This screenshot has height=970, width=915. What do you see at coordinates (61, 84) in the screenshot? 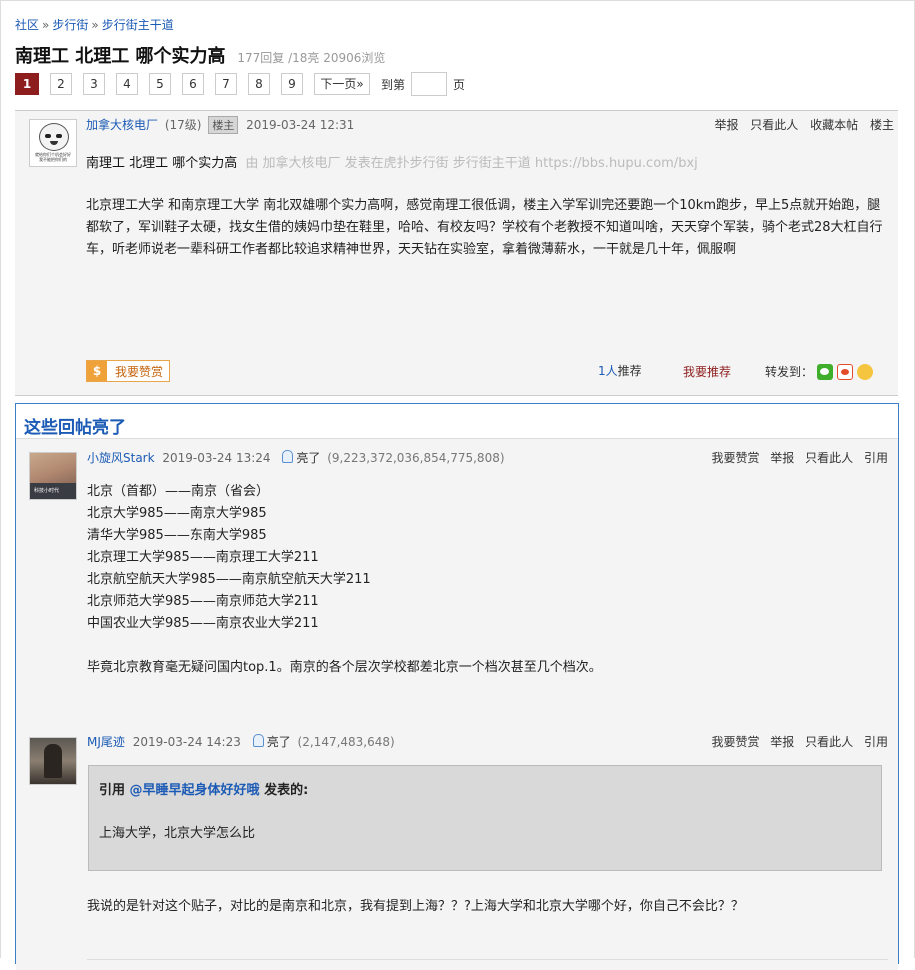
I see `page-button-2: 2` at bounding box center [61, 84].